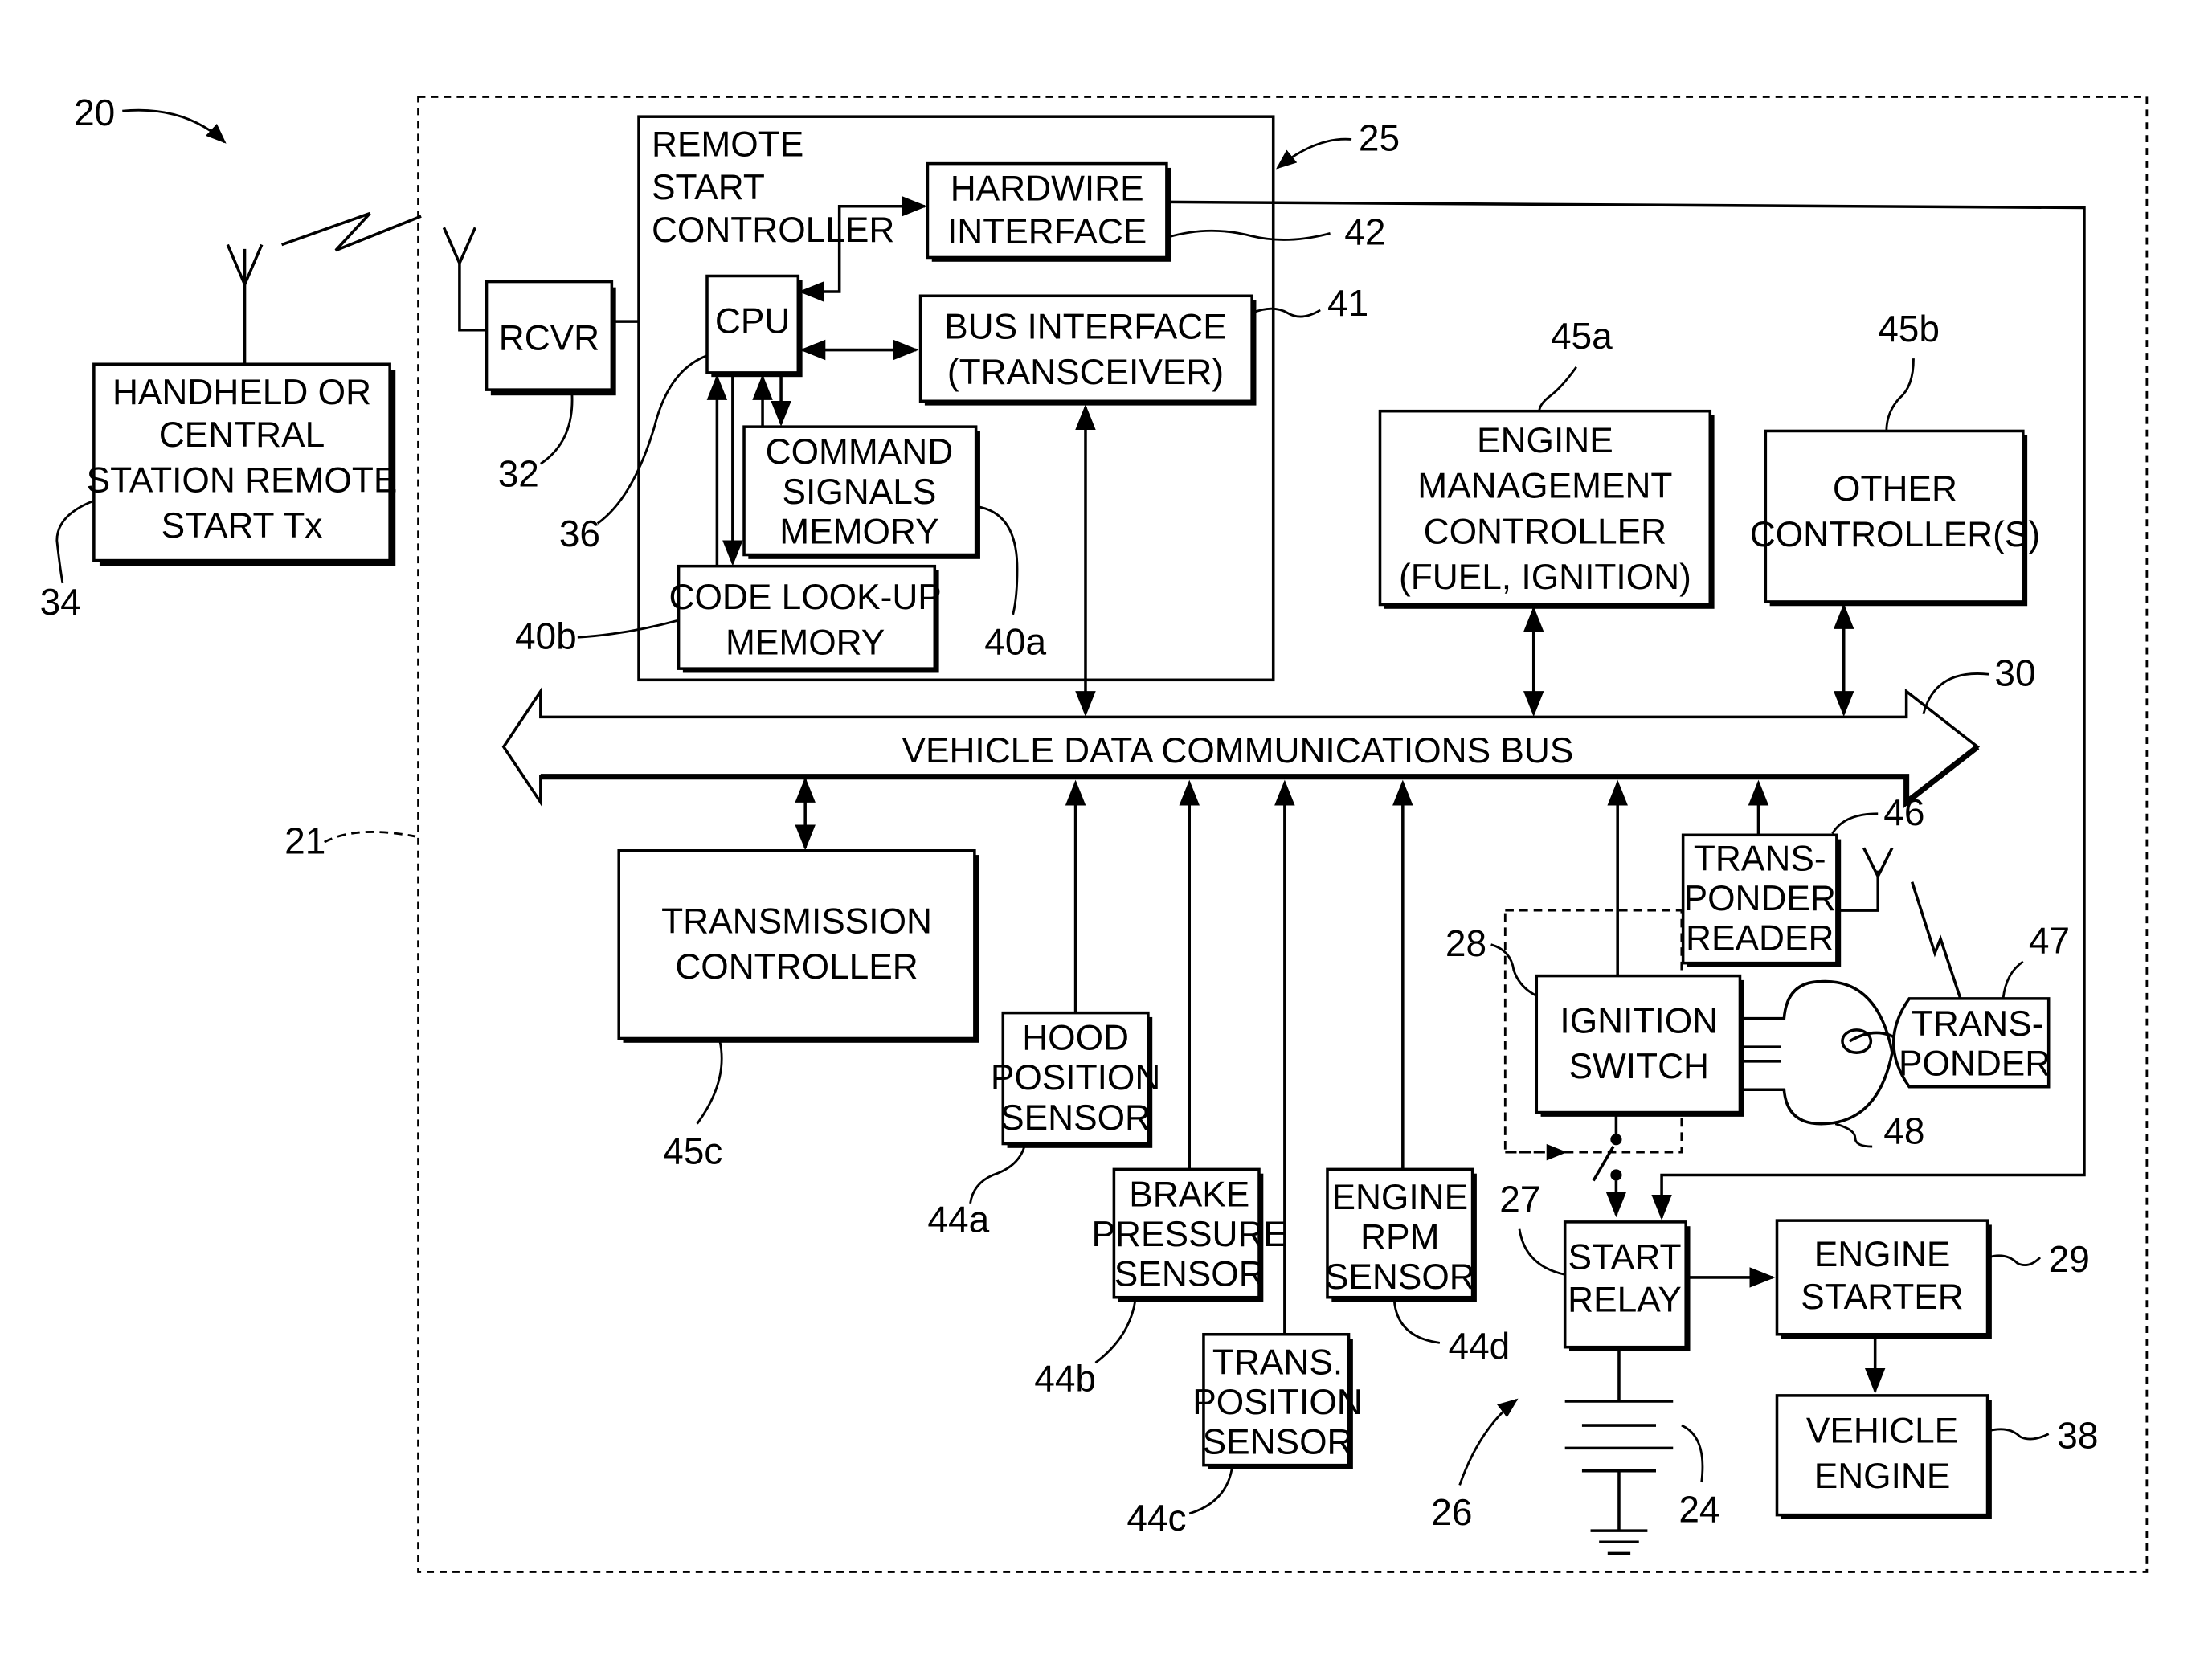 The width and height of the screenshot is (2208, 1680). Describe the element at coordinates (1399, 1198) in the screenshot. I see `rpm-line1: ENGINE` at that location.